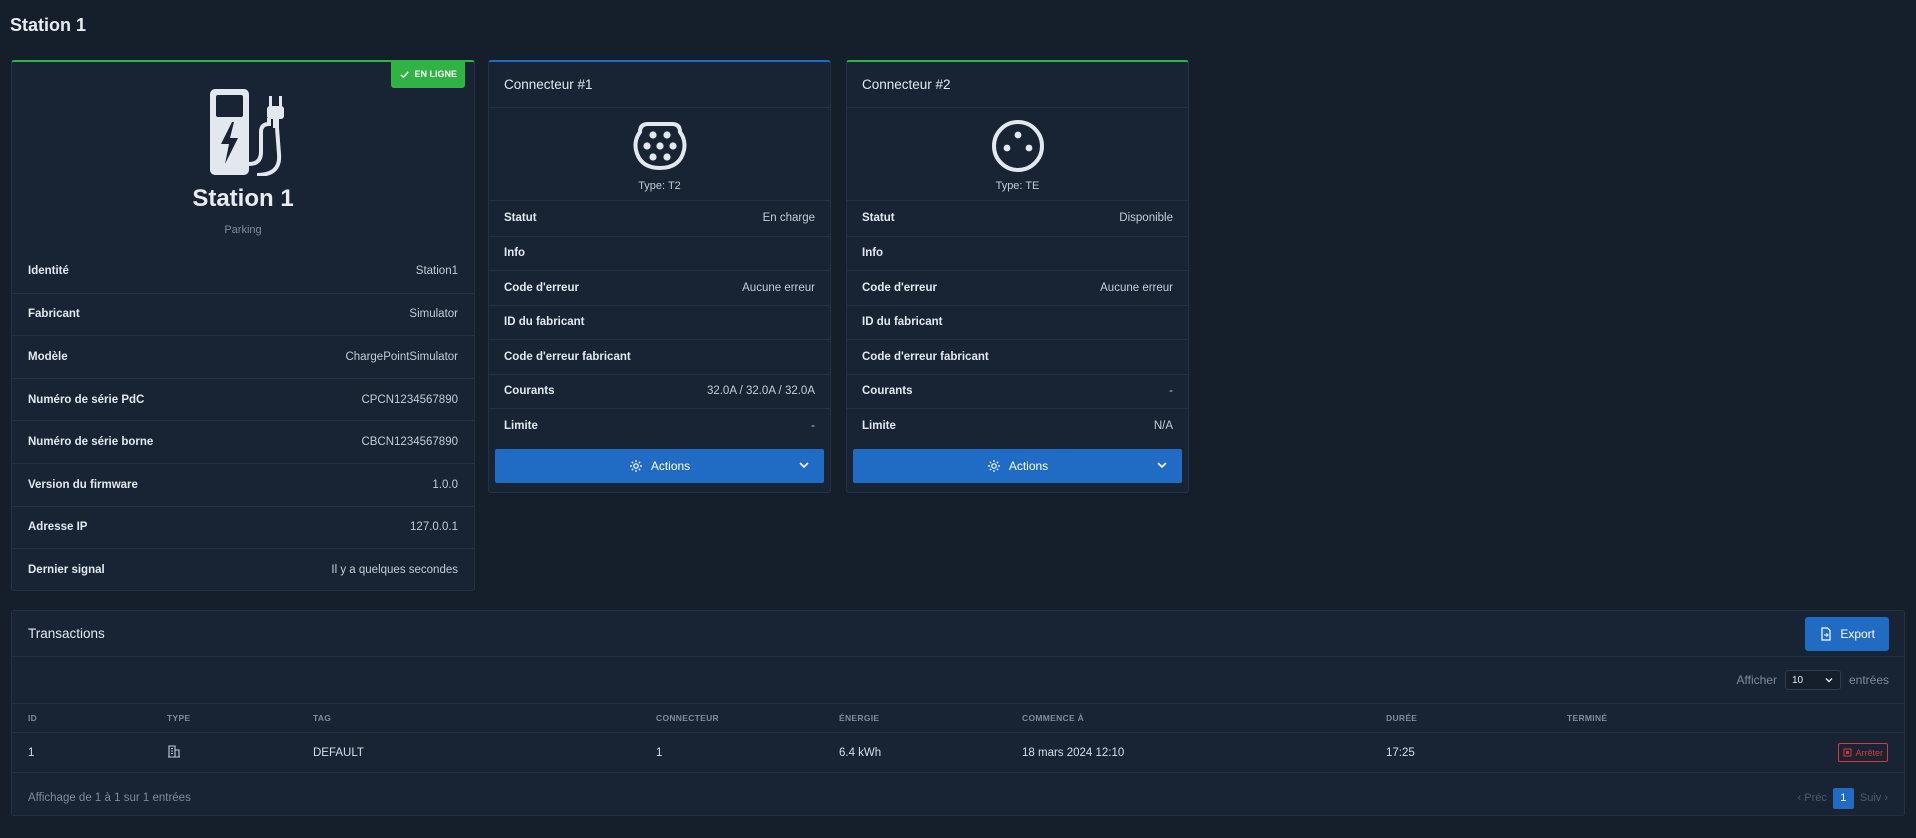  I want to click on detail-key: Numéro de série borne, so click(91, 442).